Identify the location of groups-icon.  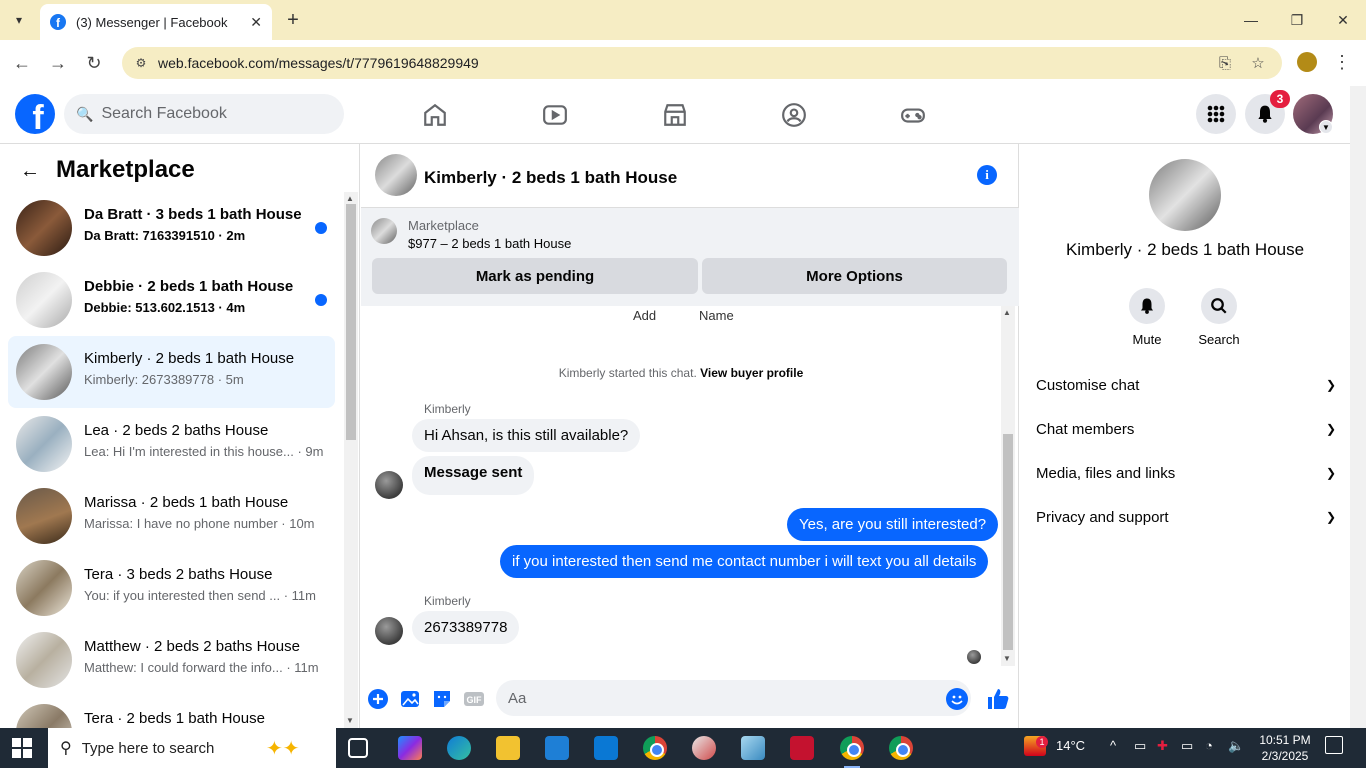
(794, 115).